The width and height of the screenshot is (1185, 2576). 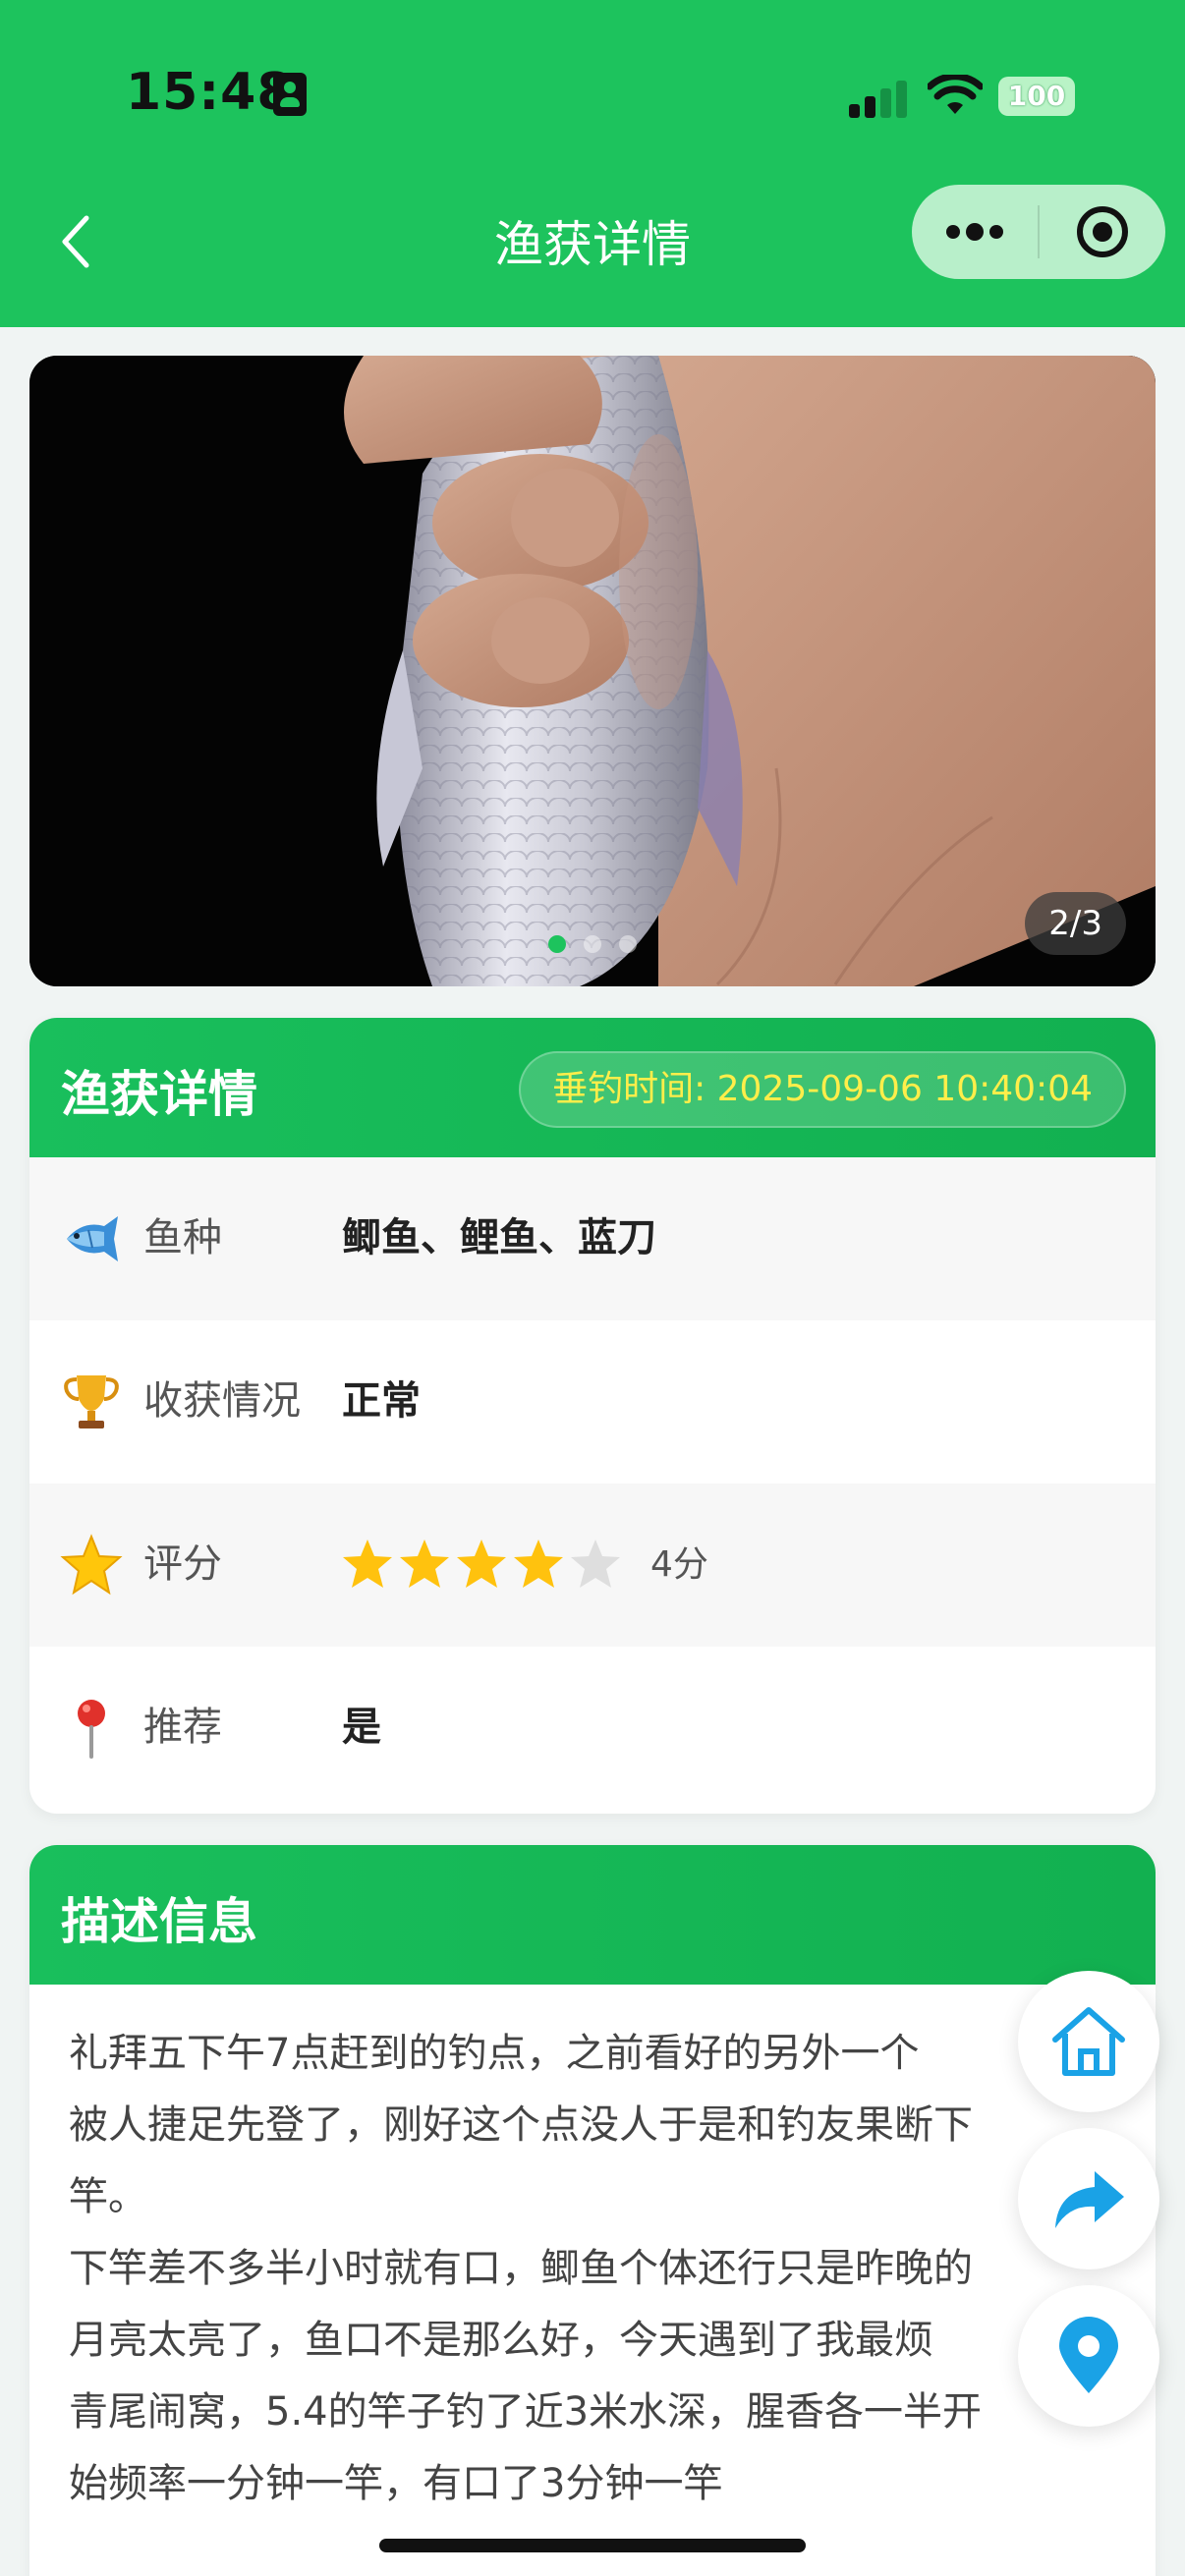 I want to click on detail-row-label: 收获情况, so click(x=222, y=1401).